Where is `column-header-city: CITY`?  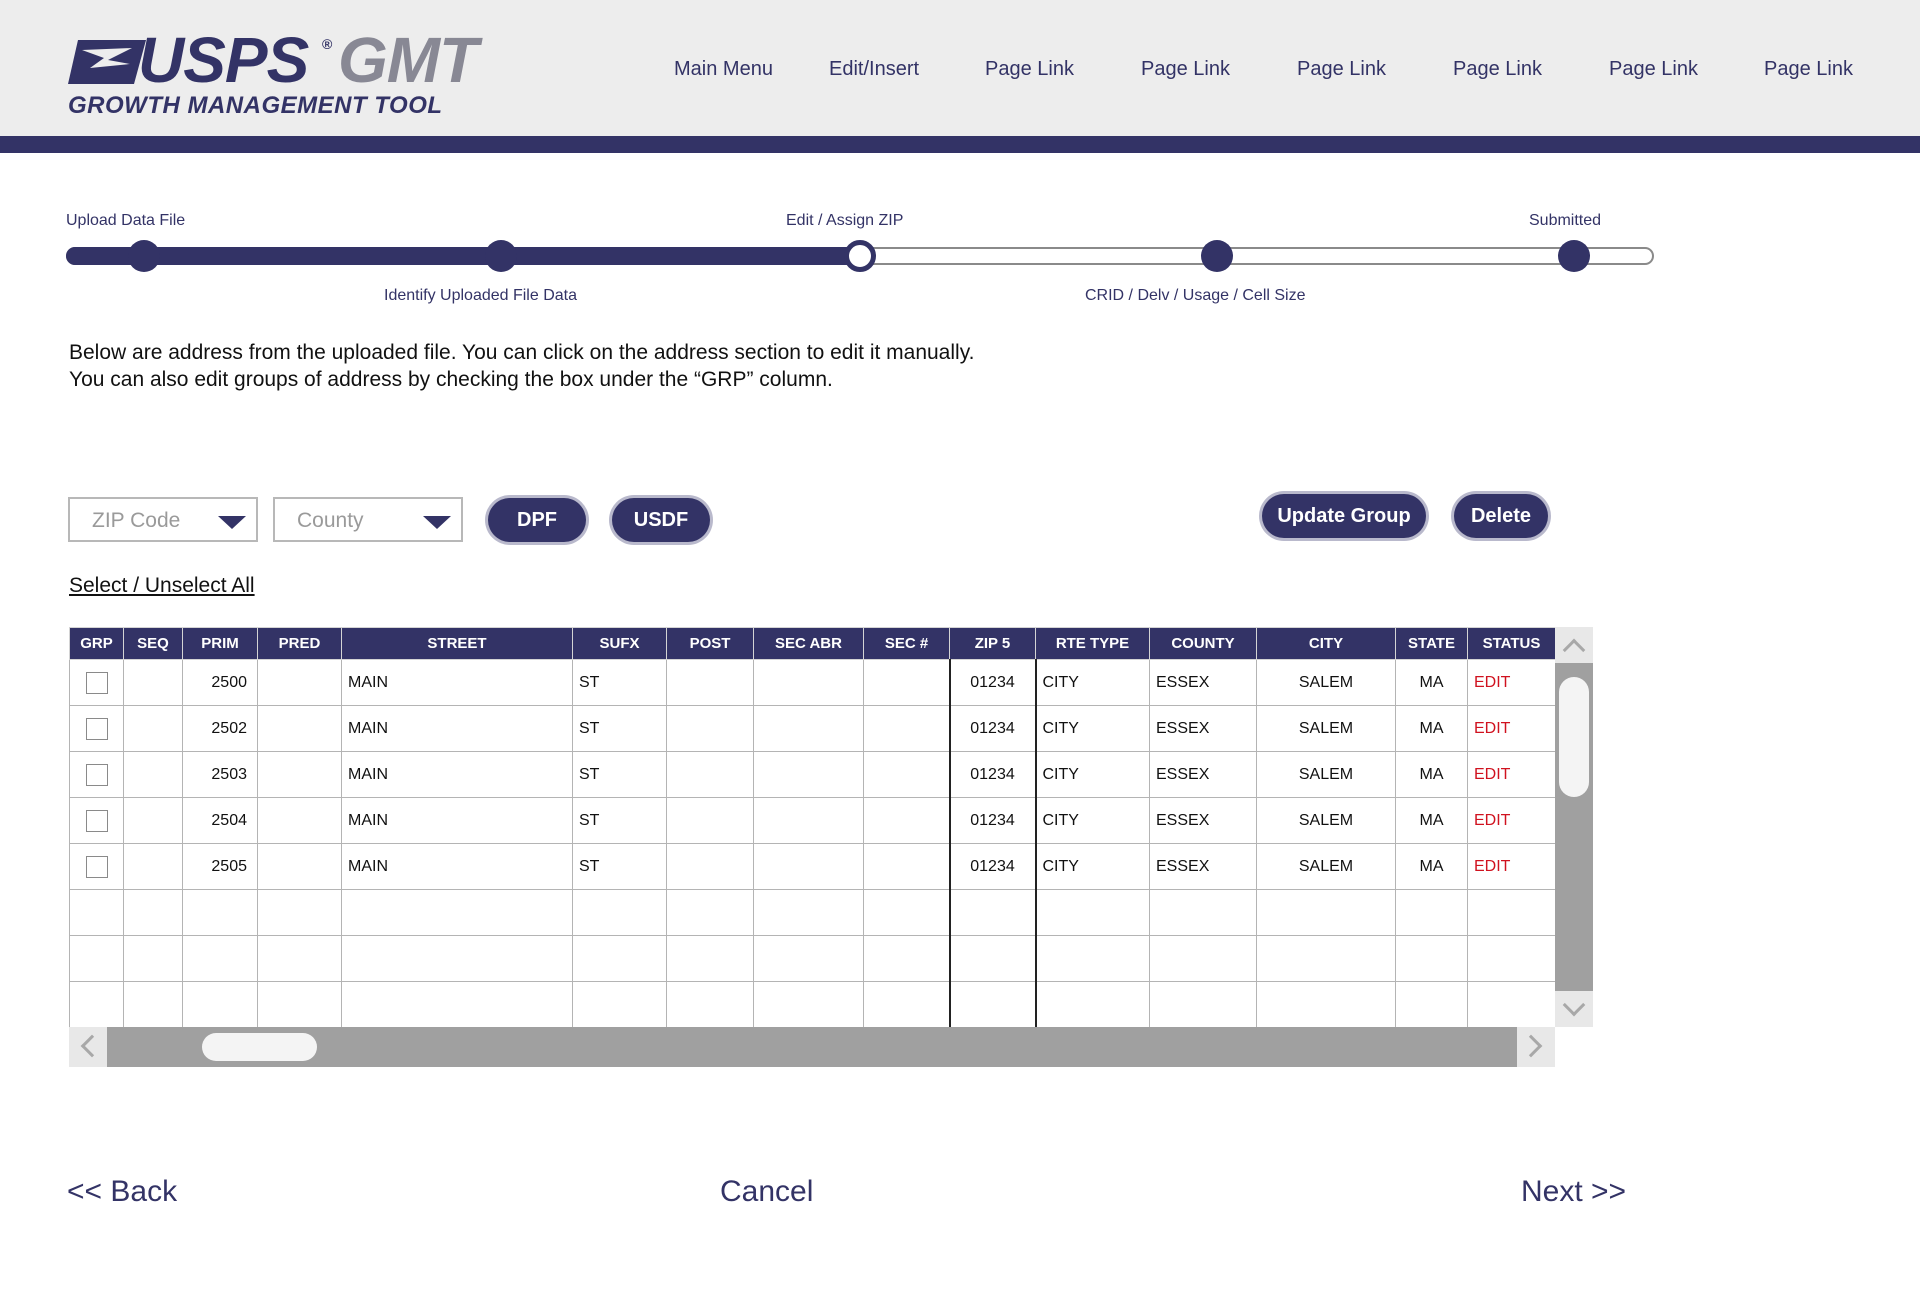 column-header-city: CITY is located at coordinates (1326, 643).